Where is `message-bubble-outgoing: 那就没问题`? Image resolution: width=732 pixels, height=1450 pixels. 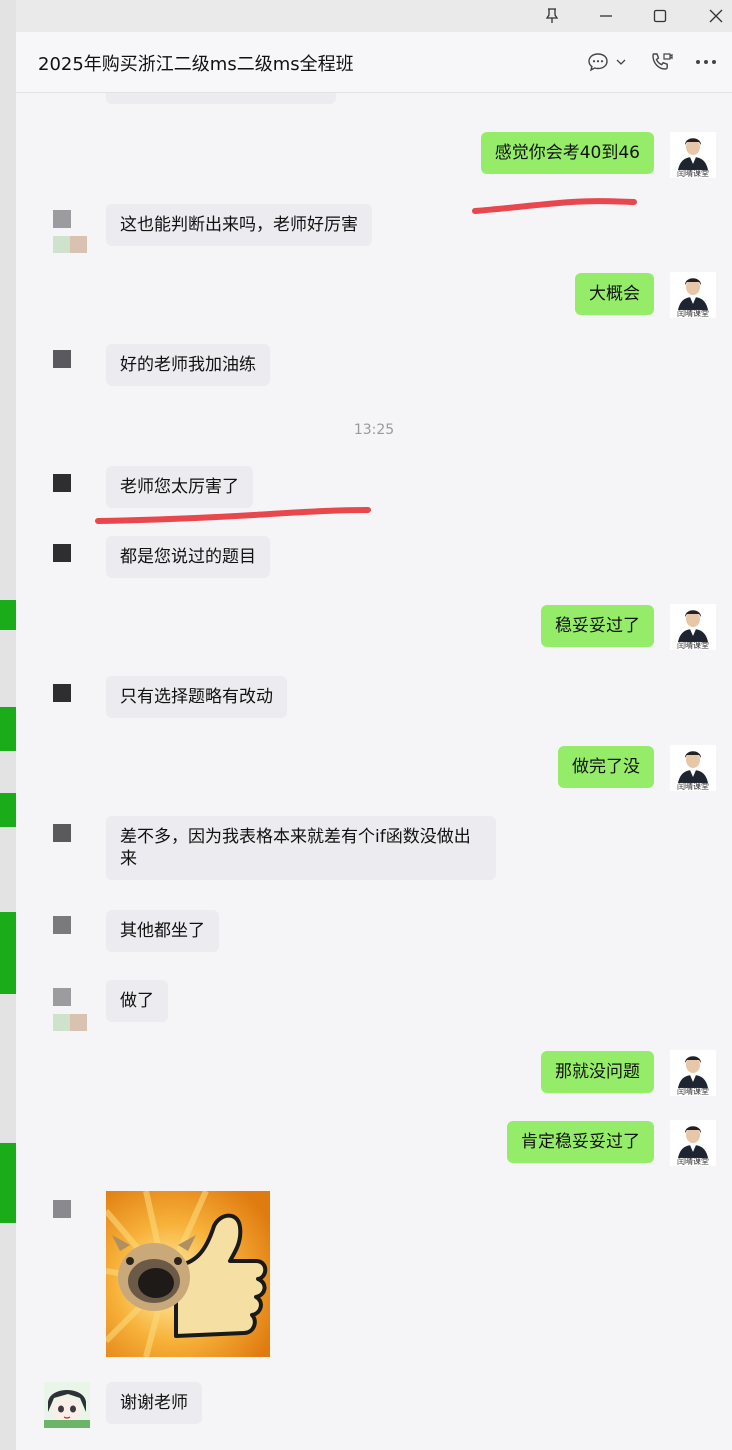
message-bubble-outgoing: 那就没问题 is located at coordinates (597, 1072).